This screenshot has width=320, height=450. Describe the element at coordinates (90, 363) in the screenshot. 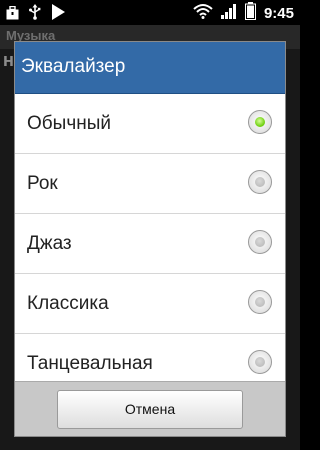

I see `preset-label: Танцевальная` at that location.